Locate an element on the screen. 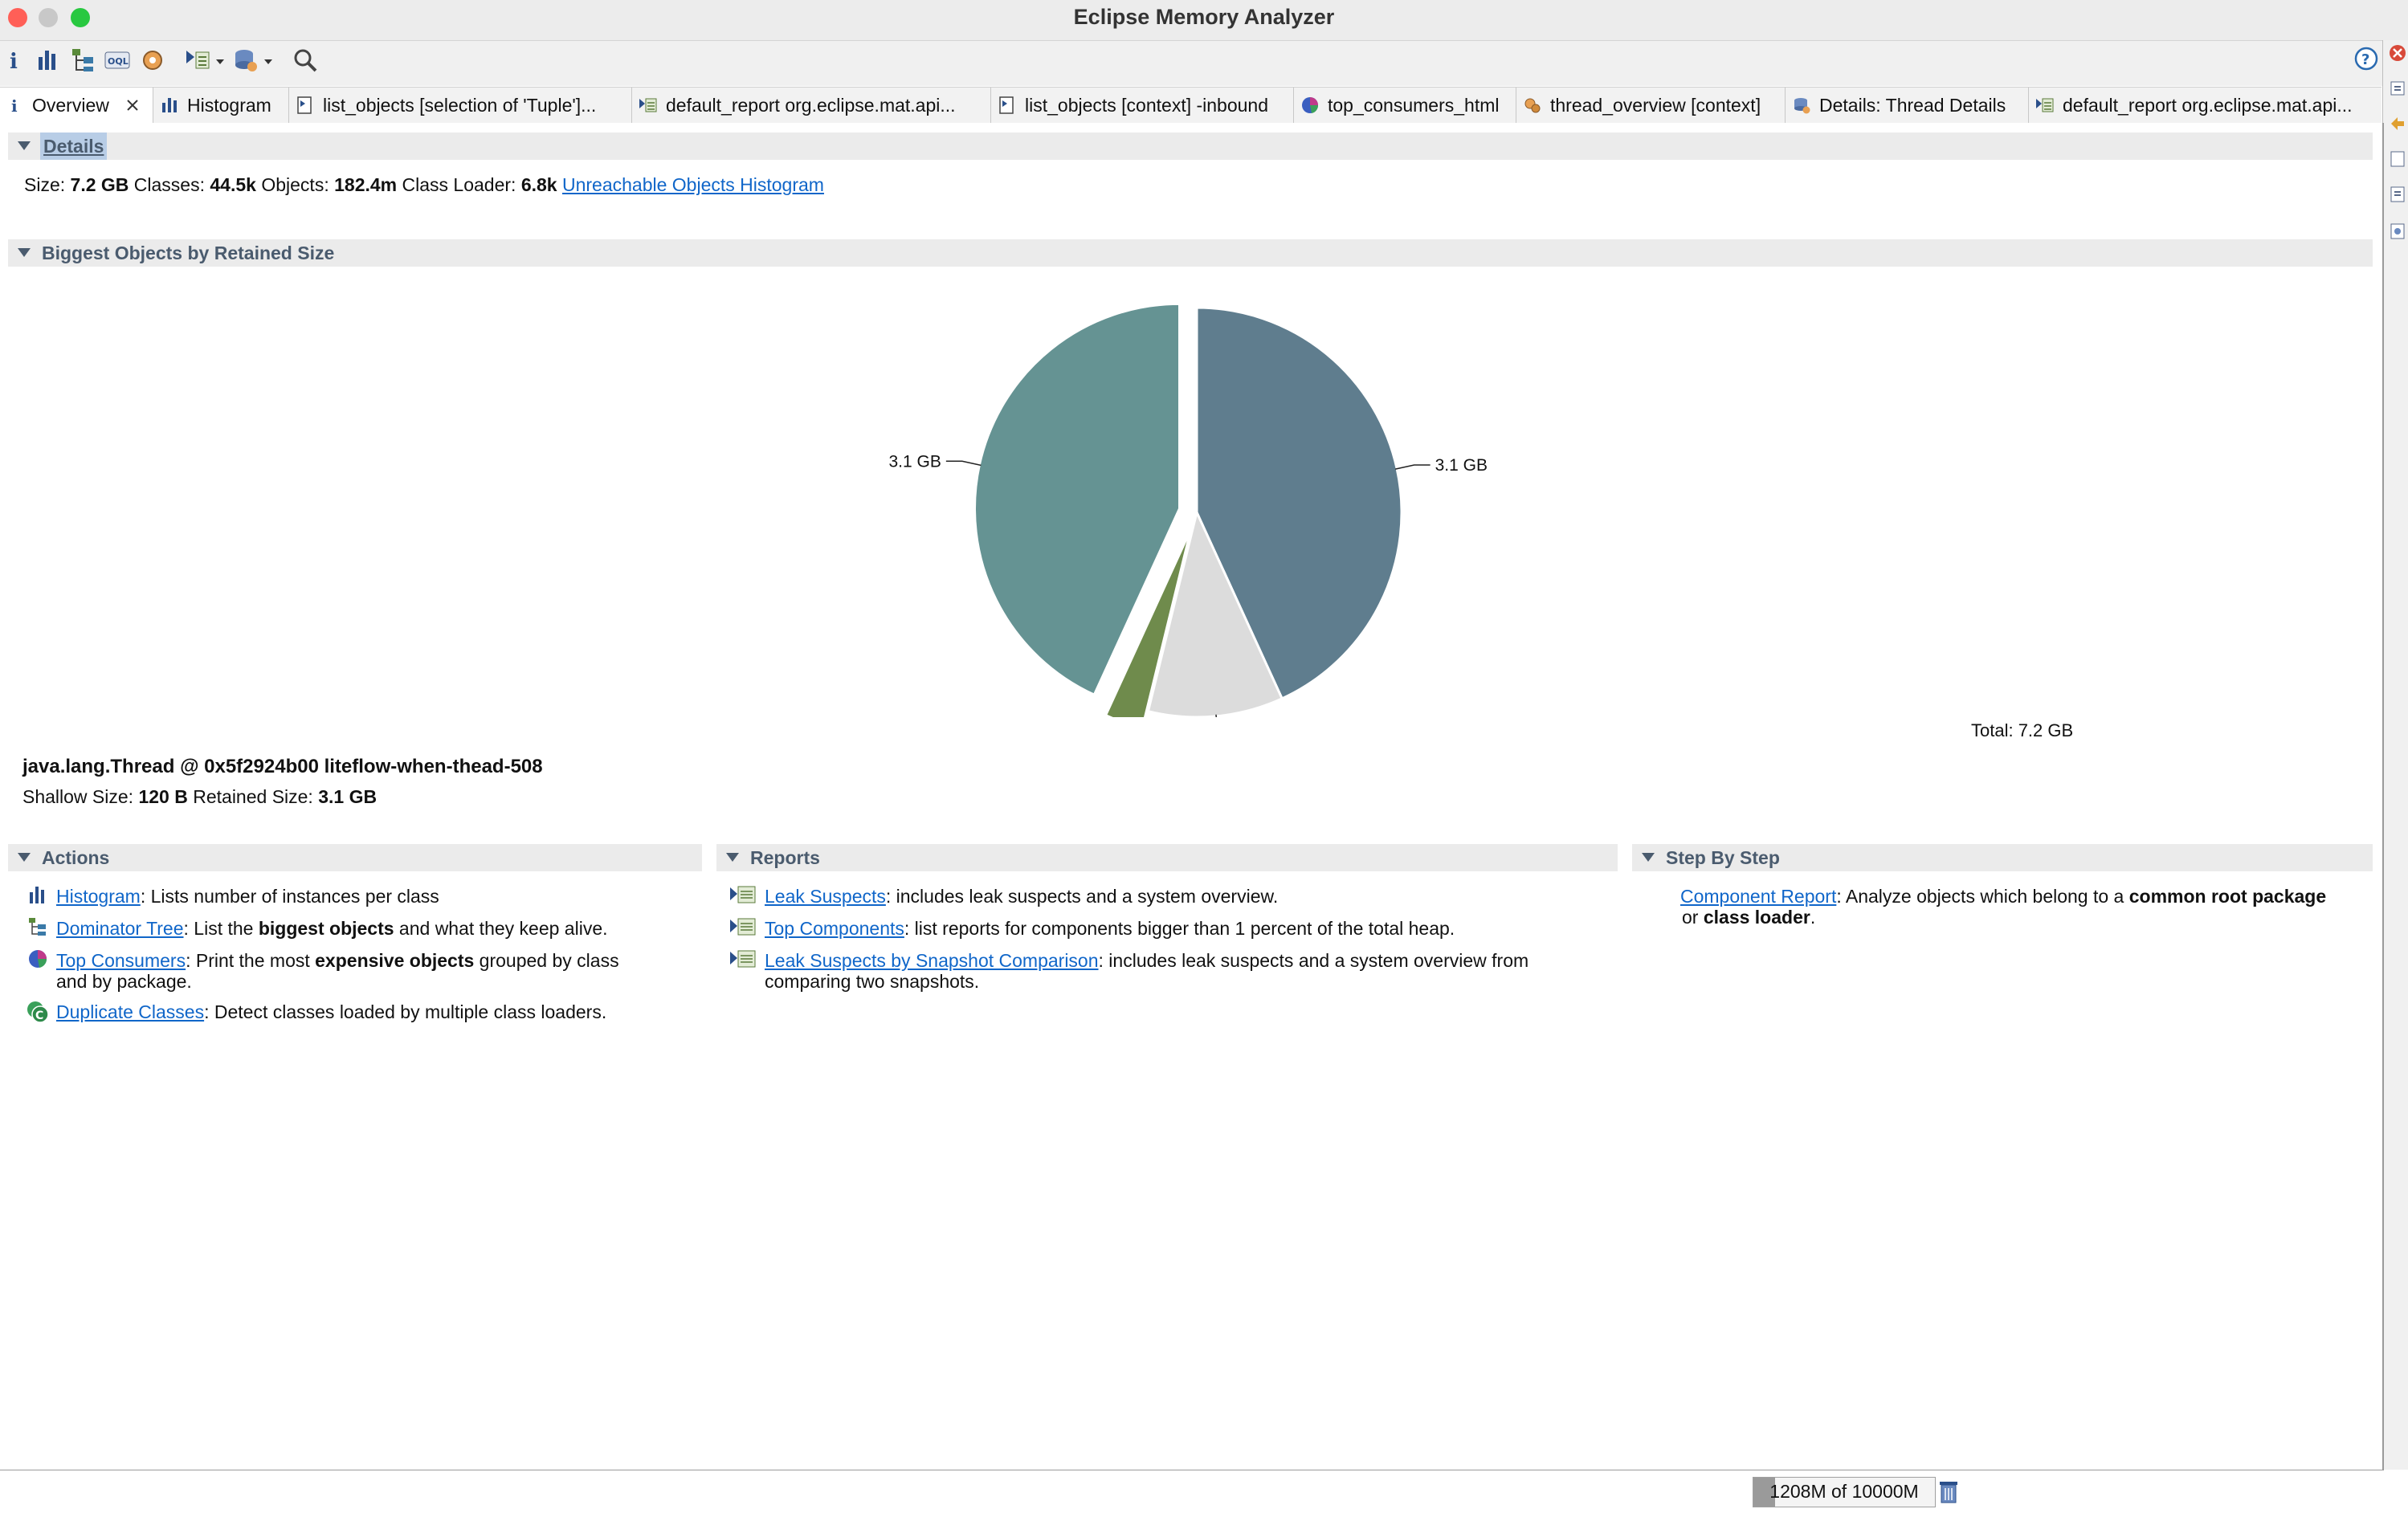  search-icon is located at coordinates (305, 60).